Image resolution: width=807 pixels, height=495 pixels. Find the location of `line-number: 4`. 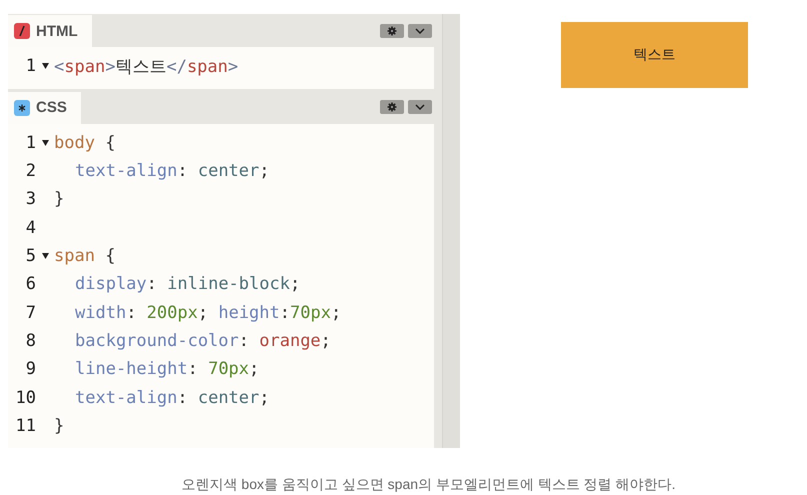

line-number: 4 is located at coordinates (30, 228).